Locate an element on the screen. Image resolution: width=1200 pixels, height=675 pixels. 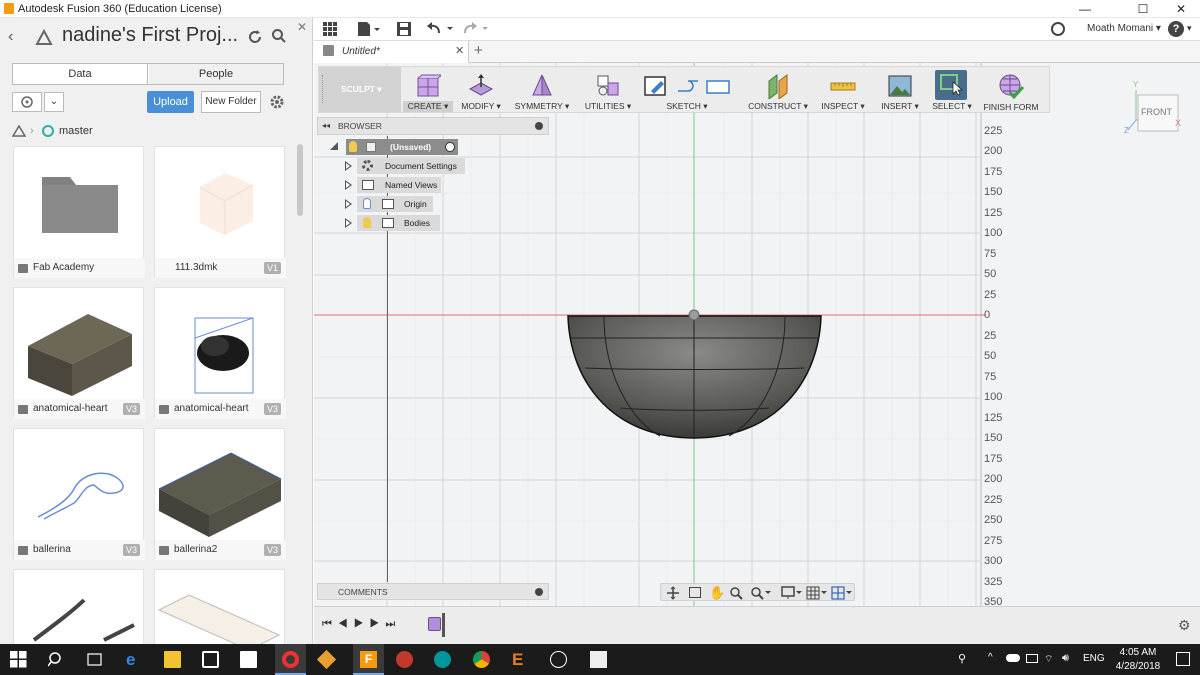
hemisphere-body is located at coordinates (694, 374).